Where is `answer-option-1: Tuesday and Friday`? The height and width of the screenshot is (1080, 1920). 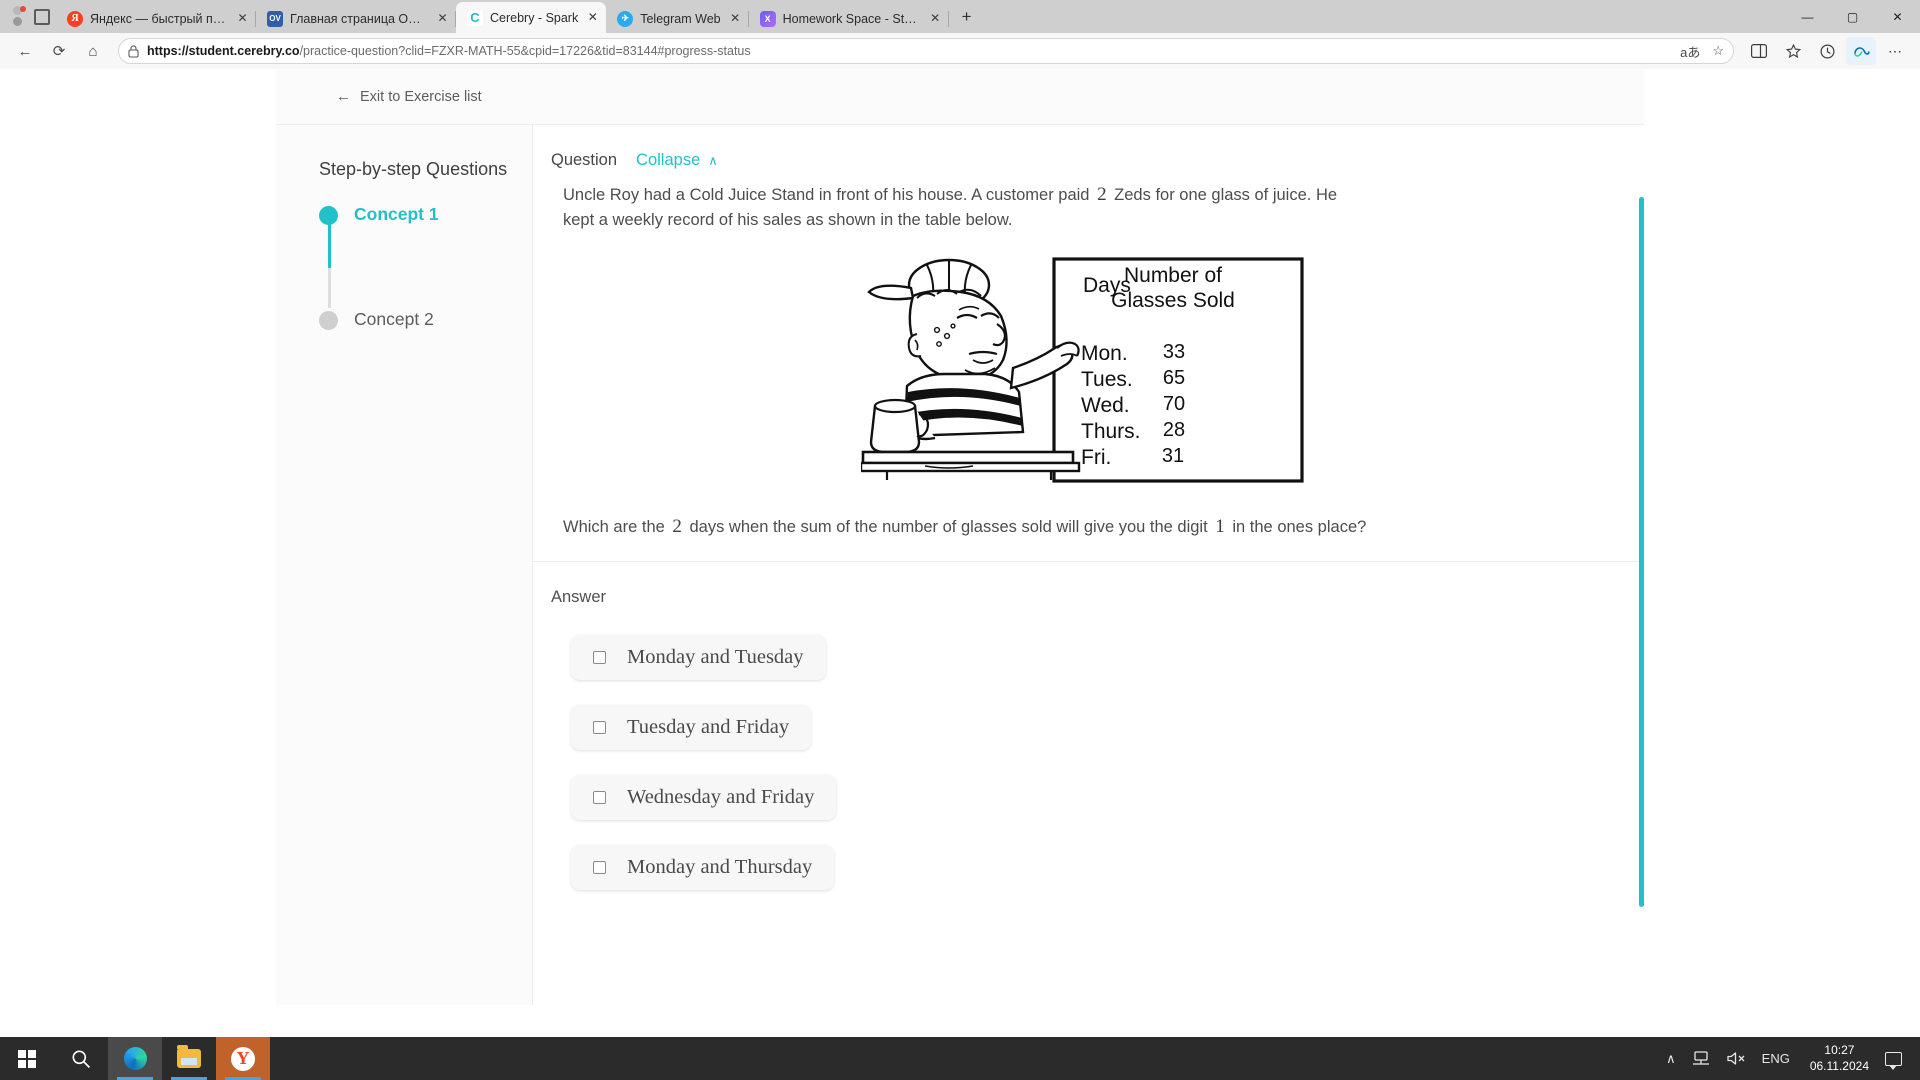 answer-option-1: Tuesday and Friday is located at coordinates (691, 728).